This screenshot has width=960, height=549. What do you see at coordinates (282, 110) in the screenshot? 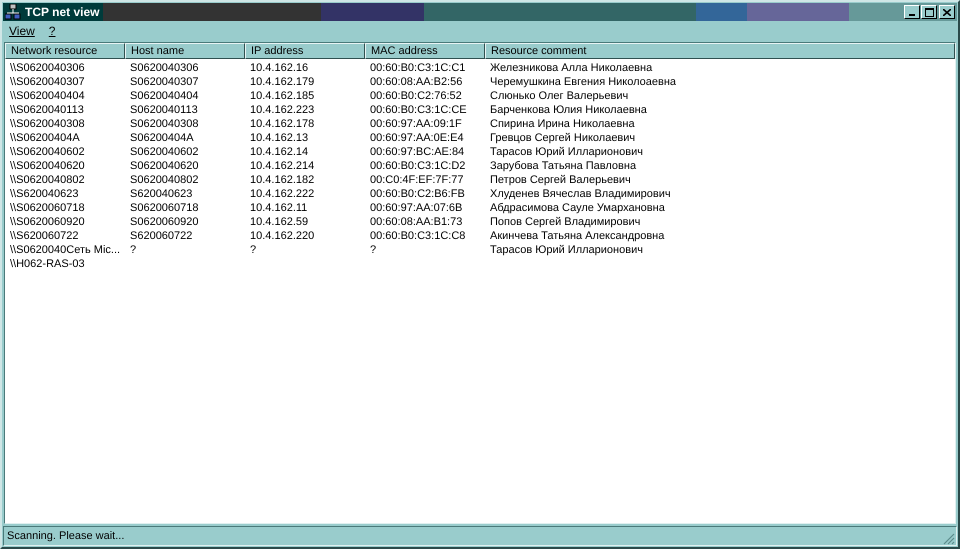
I see `table-cell-text: 10.4.162.223` at bounding box center [282, 110].